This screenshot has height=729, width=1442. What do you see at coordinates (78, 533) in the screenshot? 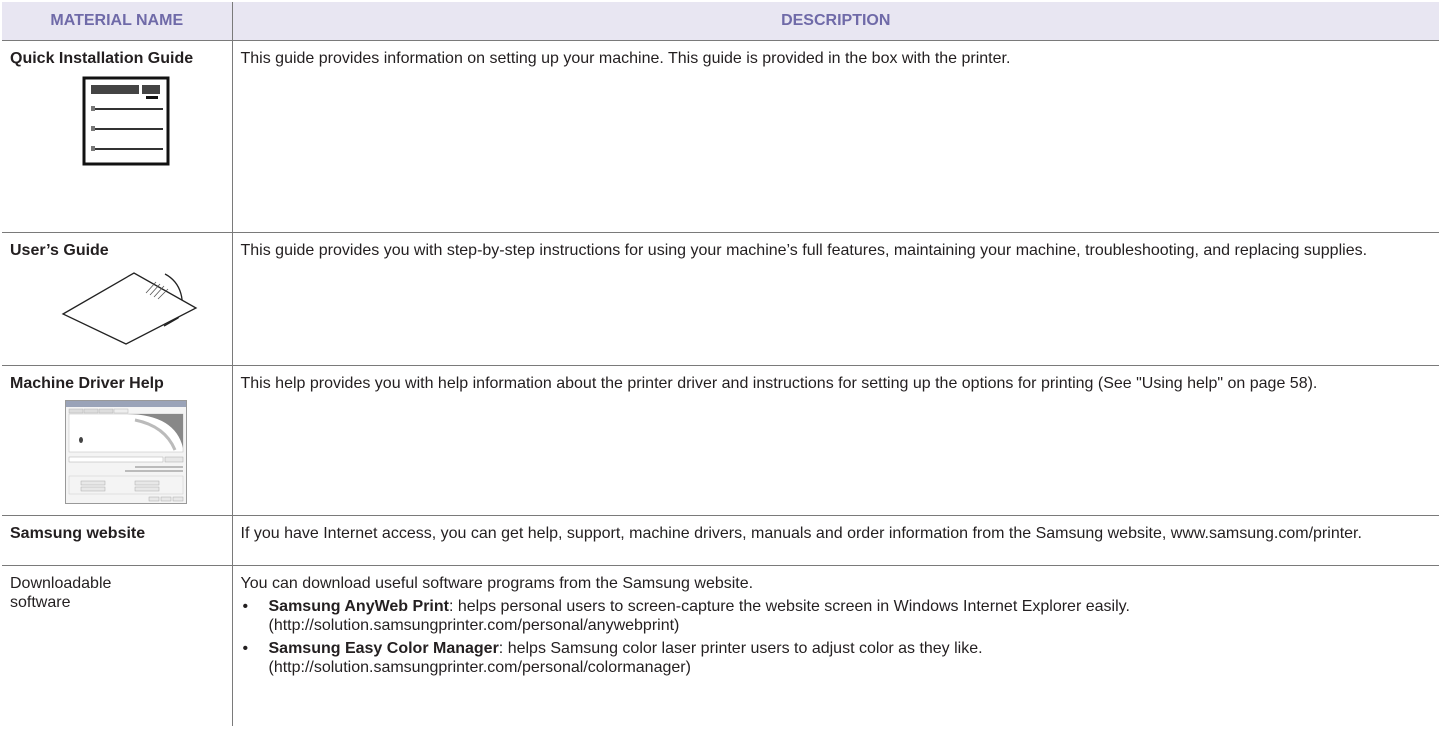
I see `material-name: Samsung website` at bounding box center [78, 533].